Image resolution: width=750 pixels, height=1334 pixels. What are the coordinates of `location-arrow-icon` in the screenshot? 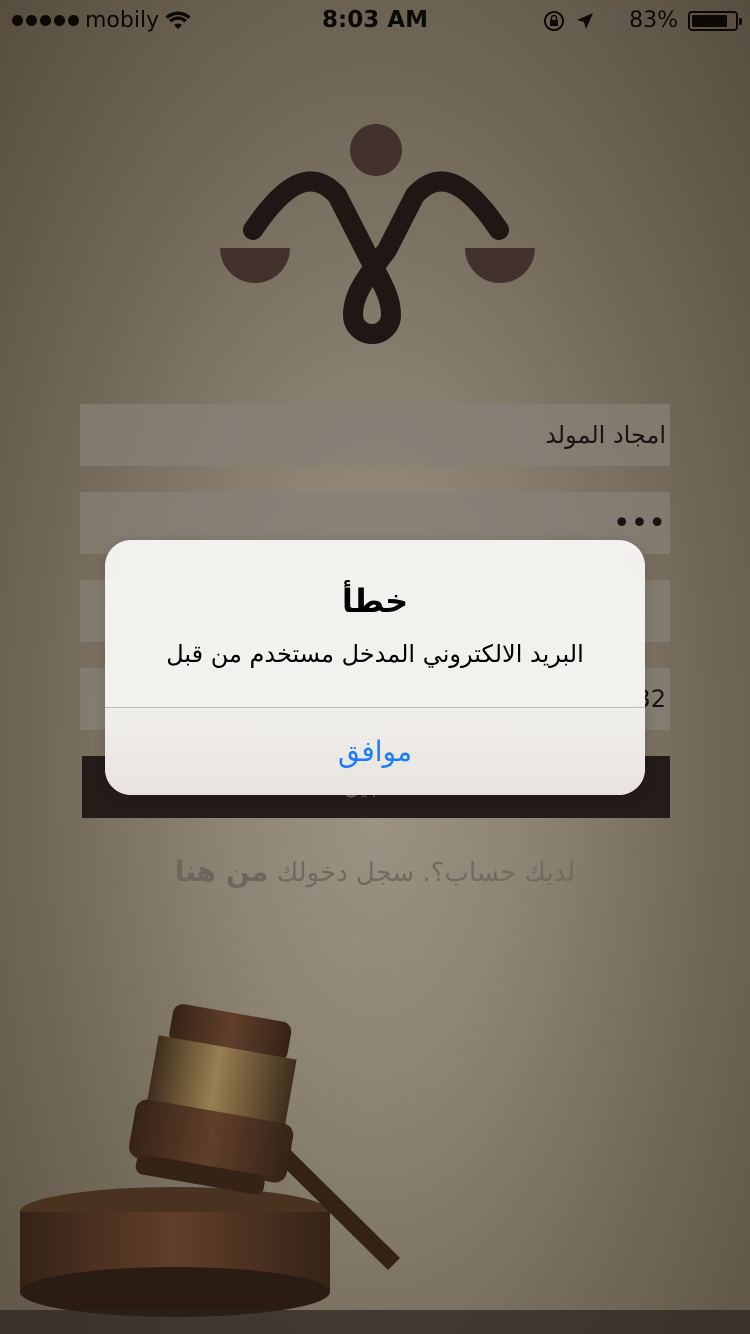 It's located at (585, 20).